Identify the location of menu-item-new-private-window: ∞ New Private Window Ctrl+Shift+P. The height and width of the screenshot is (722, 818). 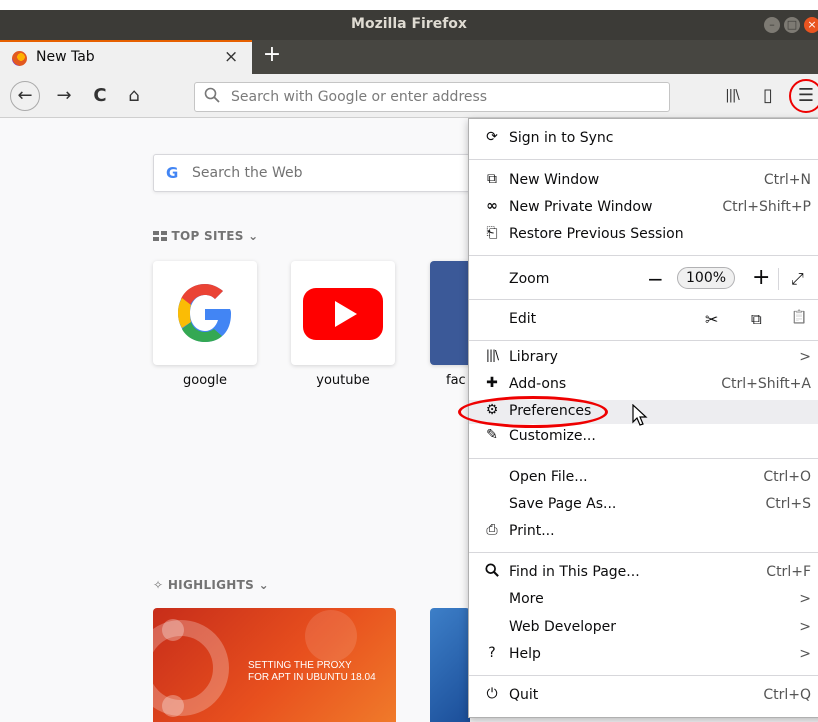
(643, 208).